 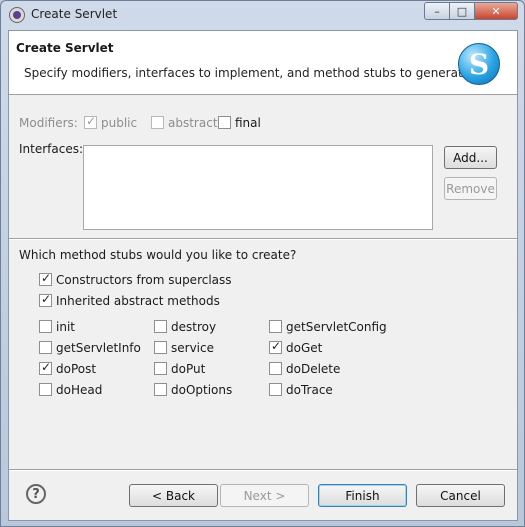 What do you see at coordinates (262, 15) in the screenshot?
I see `title-bar: Create Servlet – □ ✕` at bounding box center [262, 15].